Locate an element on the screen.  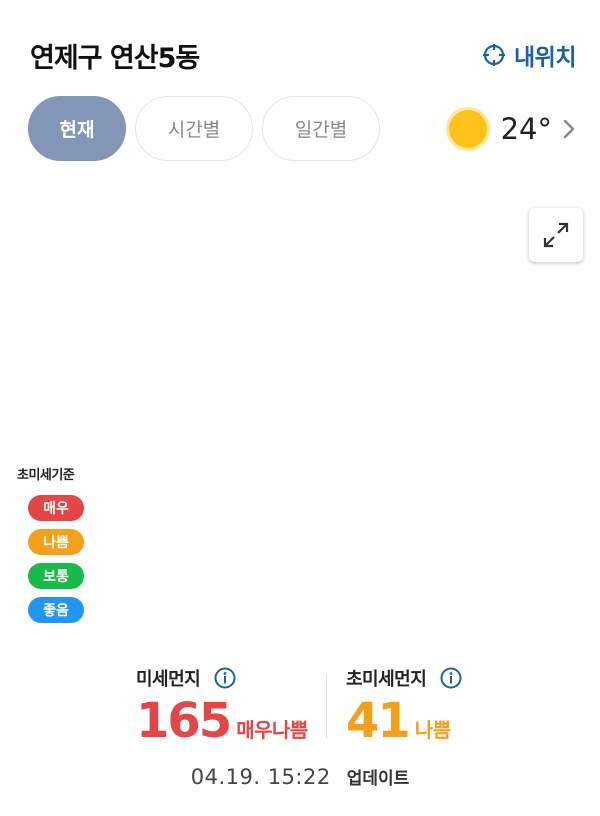
tab-hourly: 시간별 is located at coordinates (194, 128).